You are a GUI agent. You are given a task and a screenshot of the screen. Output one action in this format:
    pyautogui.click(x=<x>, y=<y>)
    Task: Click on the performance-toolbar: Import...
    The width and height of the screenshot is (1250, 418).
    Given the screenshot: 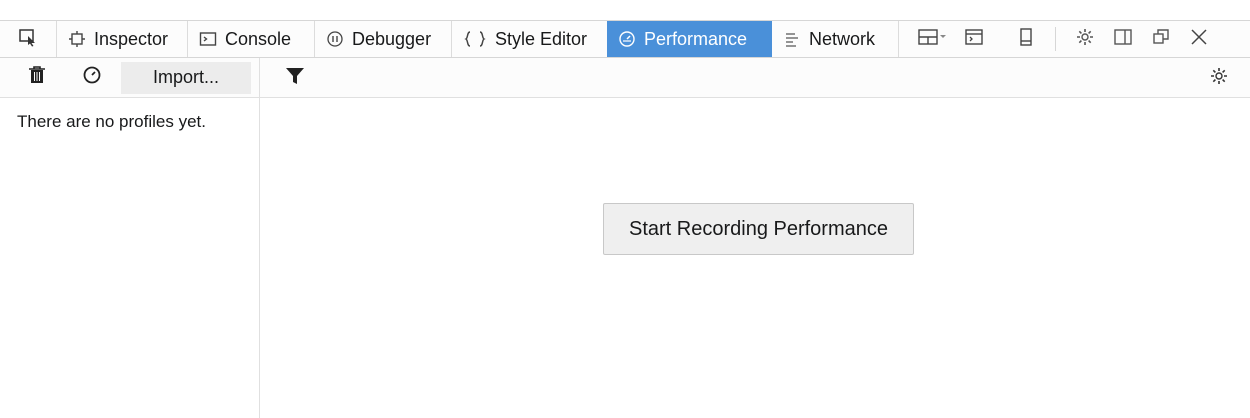 What is the action you would take?
    pyautogui.click(x=625, y=78)
    